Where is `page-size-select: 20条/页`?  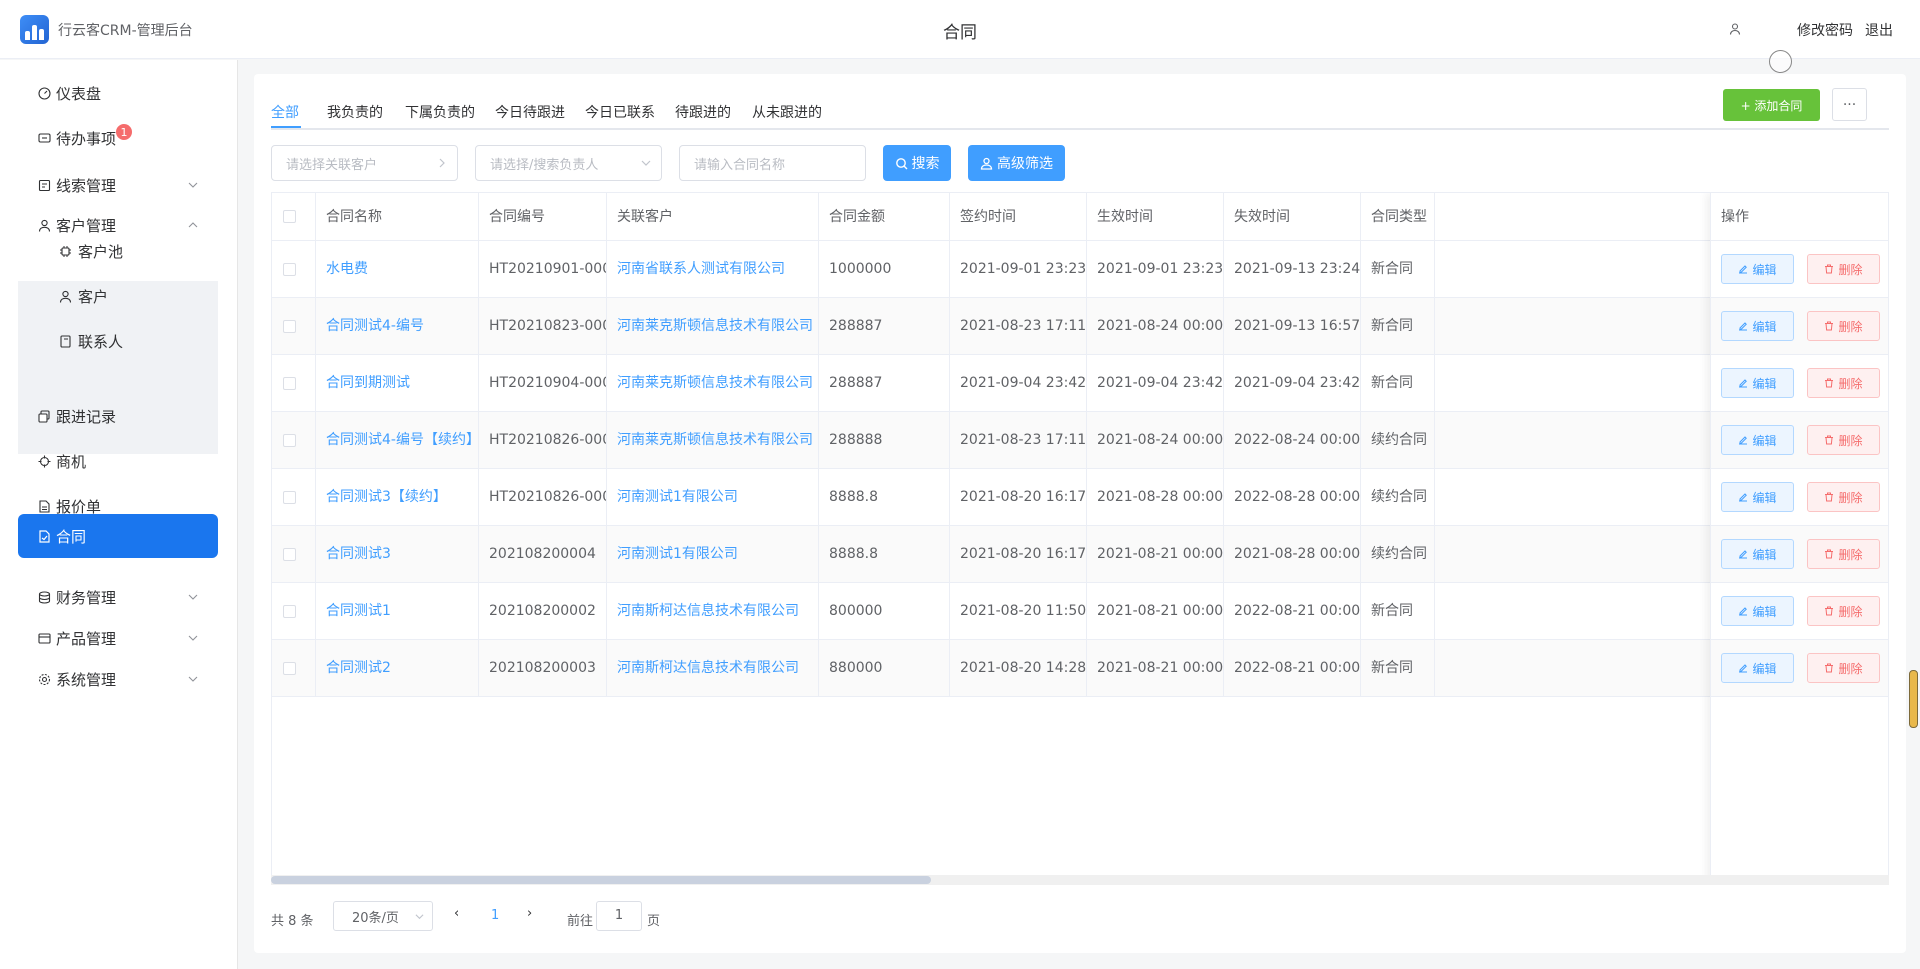 page-size-select: 20条/页 is located at coordinates (383, 916).